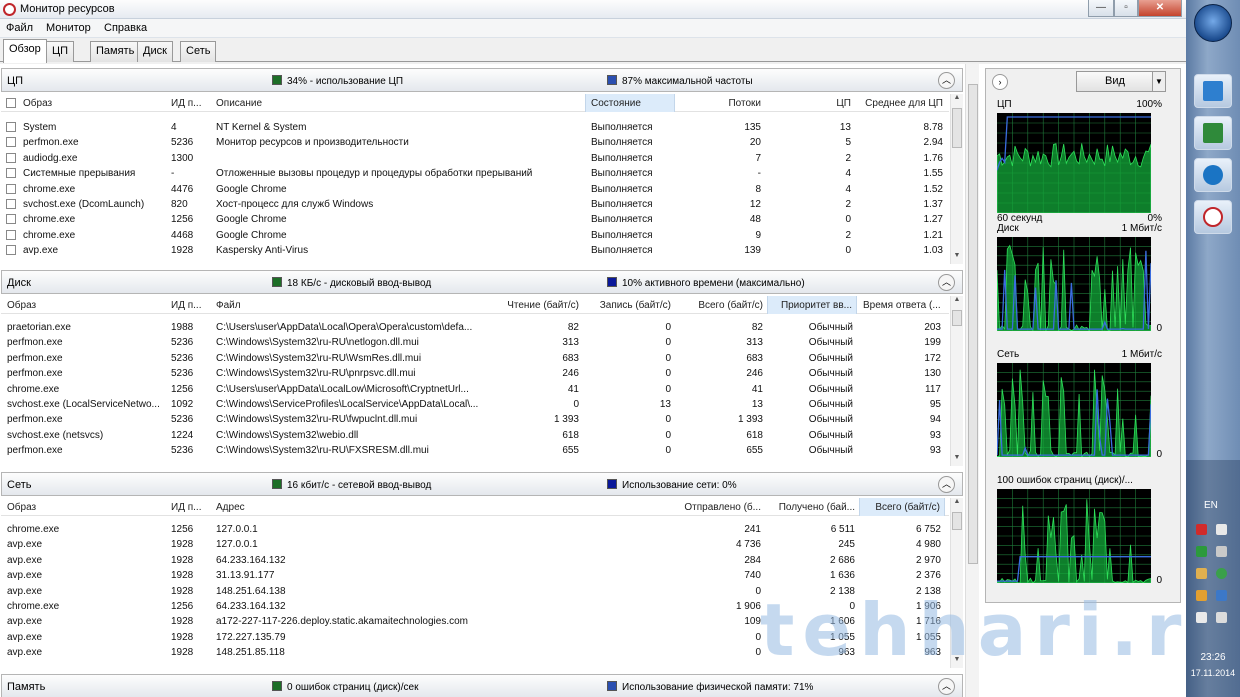 The width and height of the screenshot is (1240, 697). Describe the element at coordinates (628, 305) in the screenshot. I see `col-write: Запись (байт/с)` at that location.